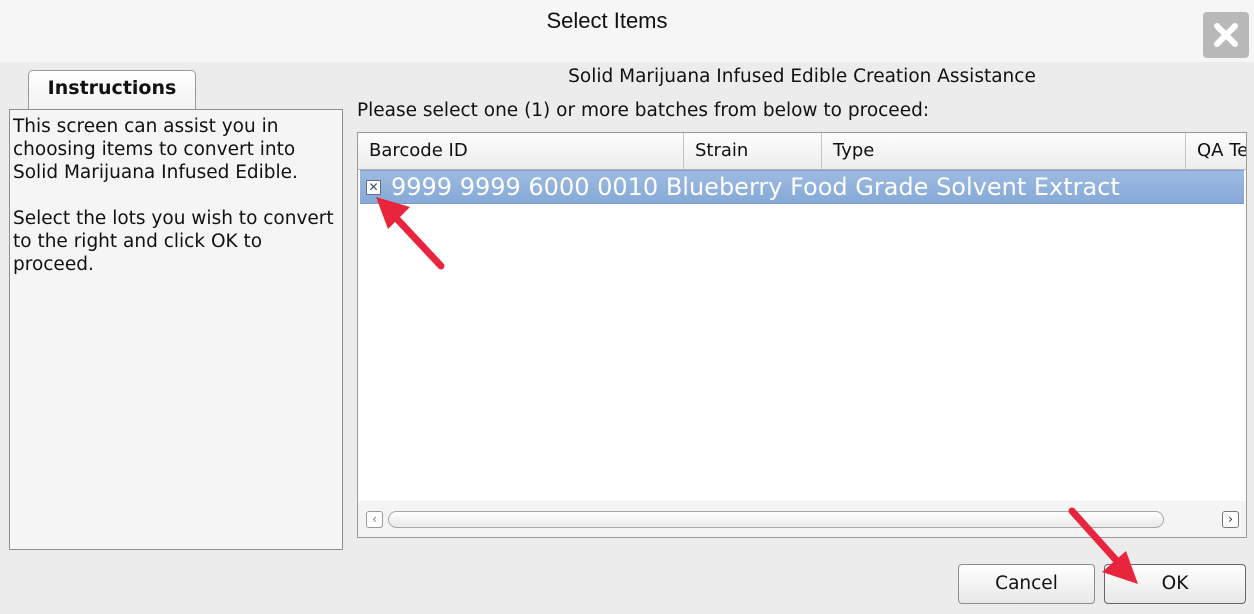 This screenshot has height=614, width=1254. What do you see at coordinates (1230, 519) in the screenshot?
I see `chevron-right-icon: ›` at bounding box center [1230, 519].